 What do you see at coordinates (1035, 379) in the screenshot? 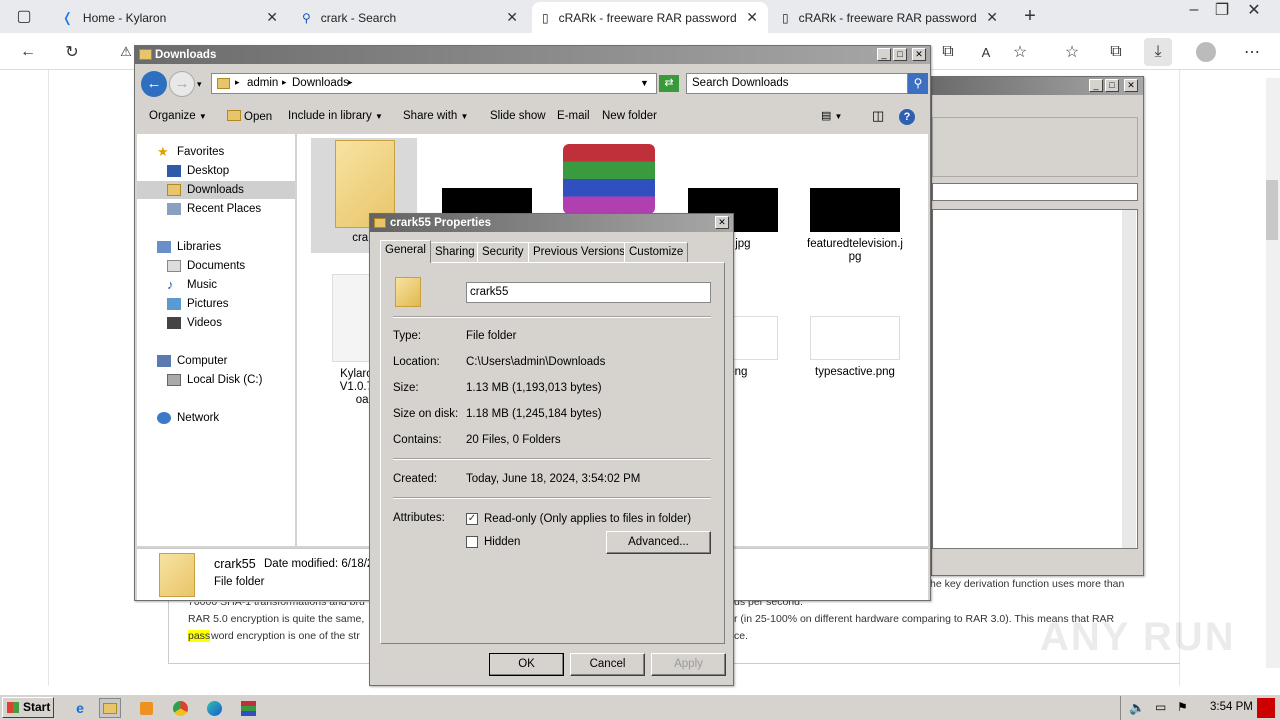
I see `list-area` at bounding box center [1035, 379].